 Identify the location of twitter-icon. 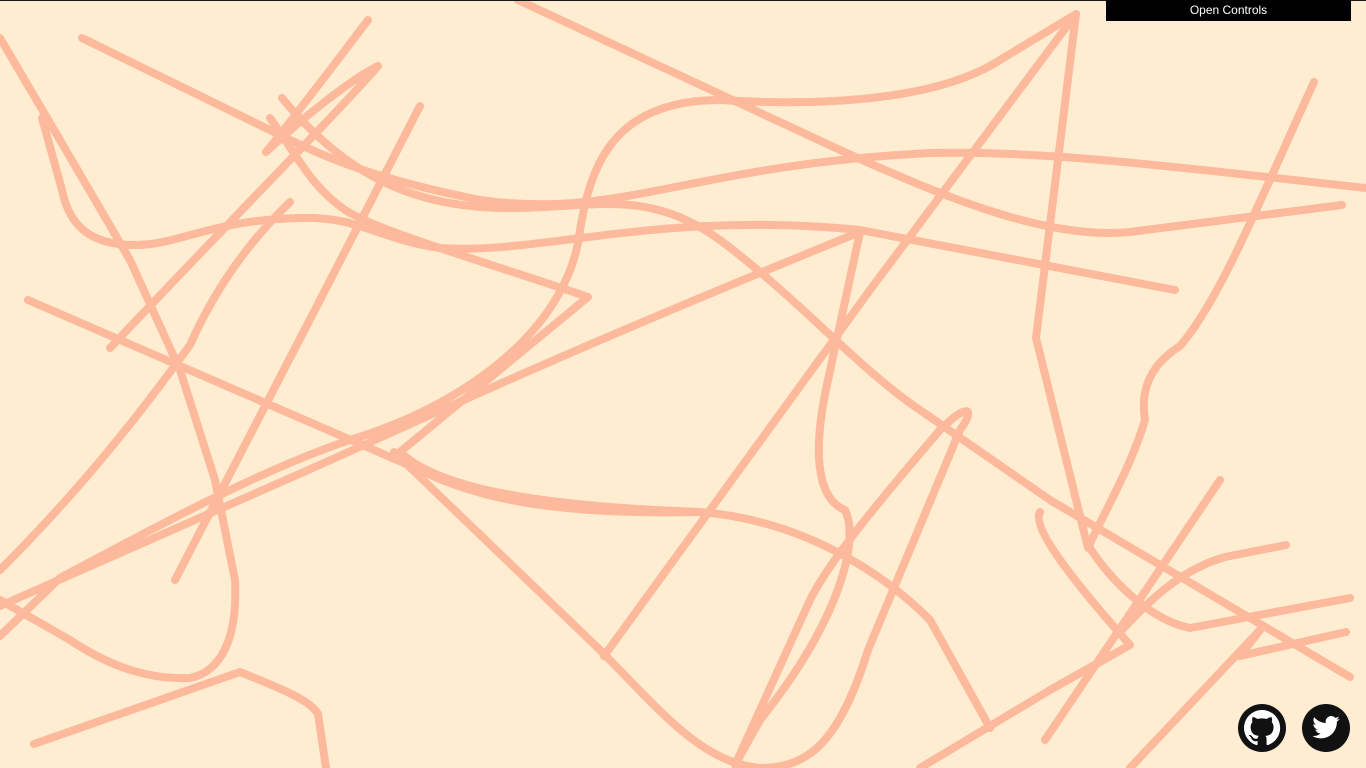
(1326, 727).